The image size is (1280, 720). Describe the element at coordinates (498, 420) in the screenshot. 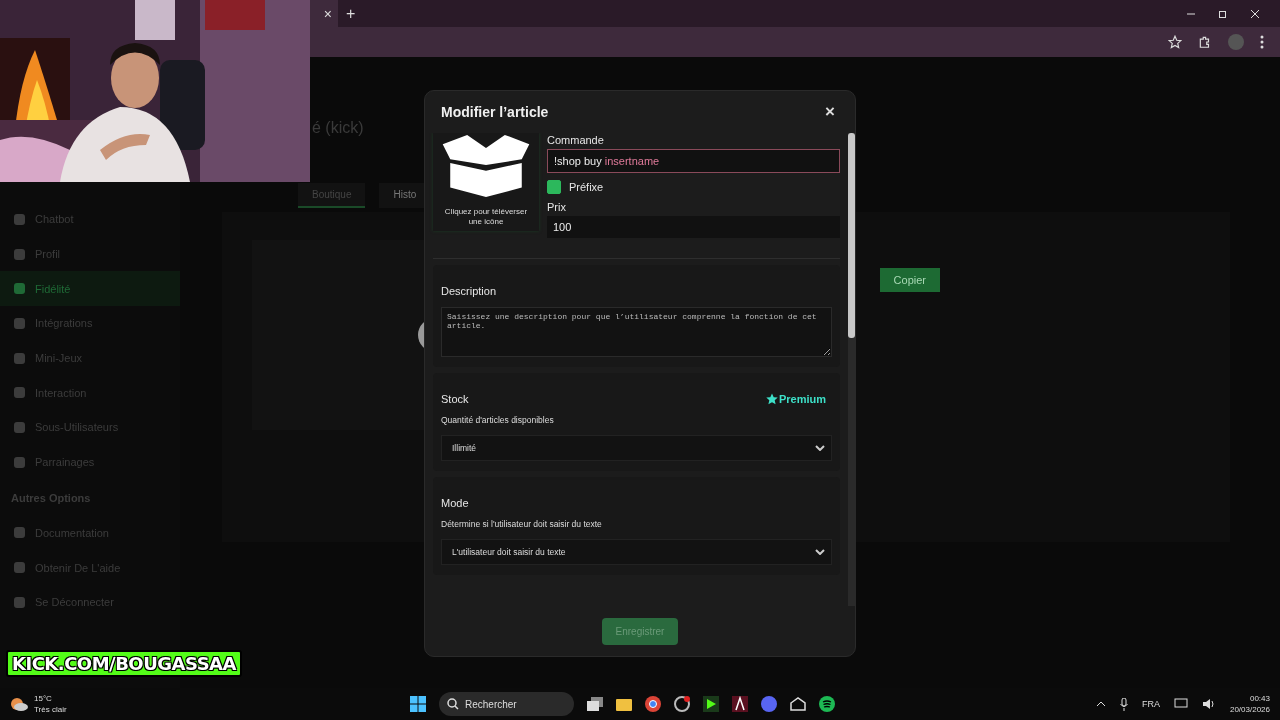

I see `field-hint: Quantité d'articles disponibles` at that location.